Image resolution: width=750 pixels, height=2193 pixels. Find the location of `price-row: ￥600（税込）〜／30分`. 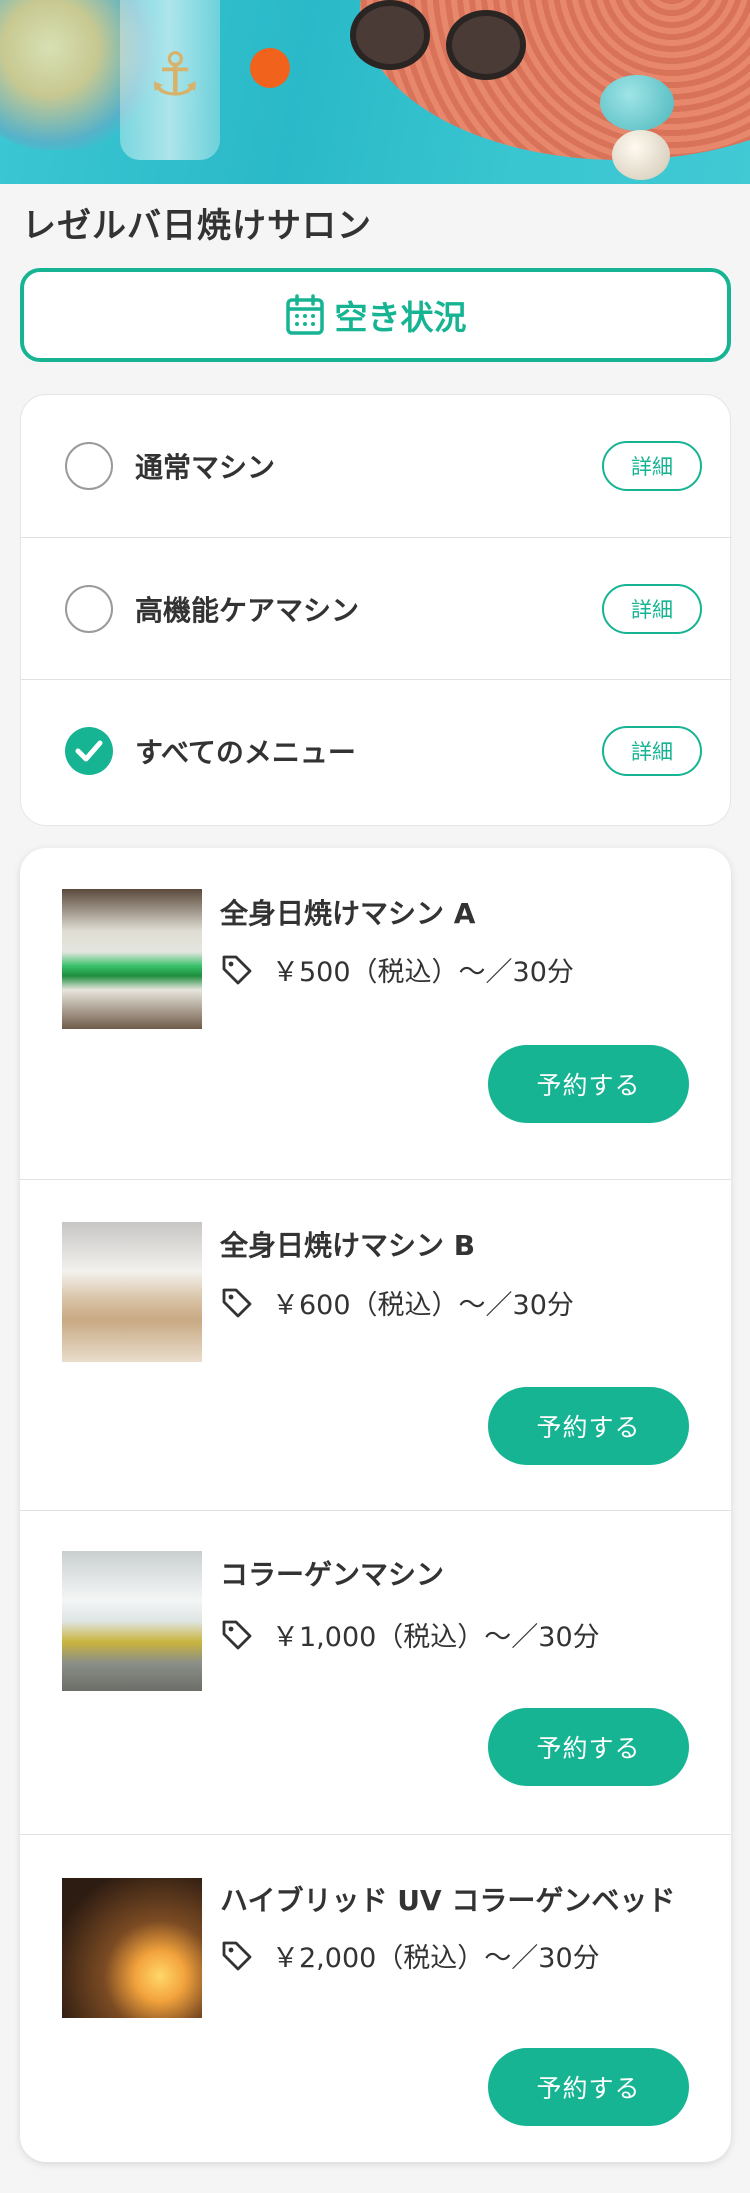

price-row: ￥600（税込）〜／30分 is located at coordinates (397, 1302).